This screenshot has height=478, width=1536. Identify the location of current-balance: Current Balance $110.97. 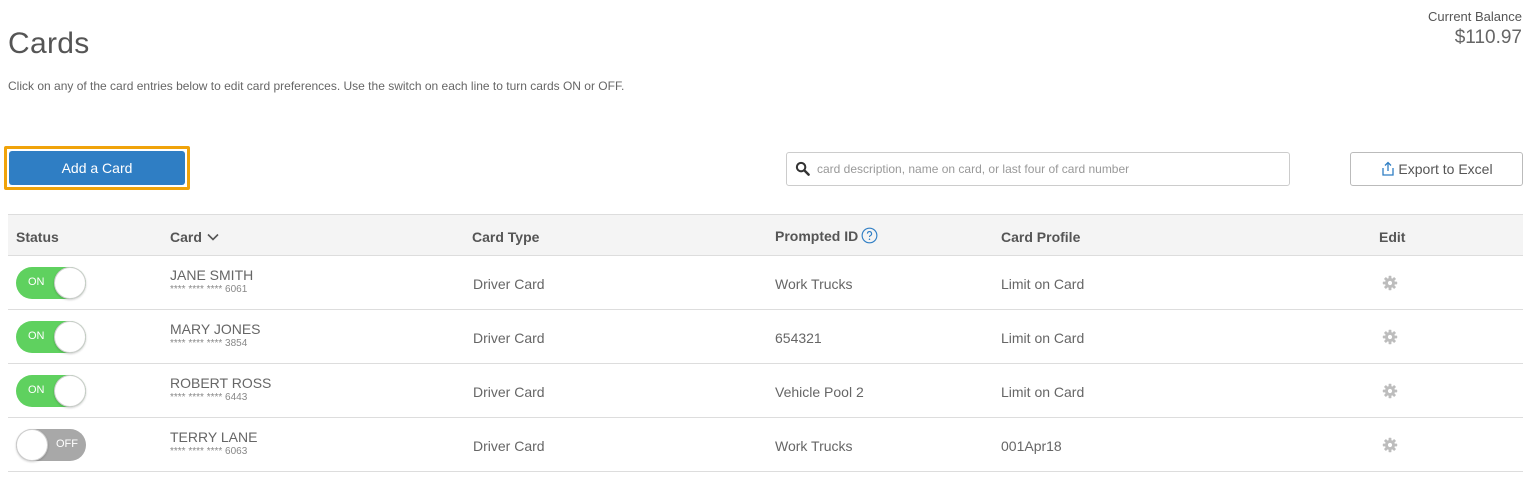
(1475, 29).